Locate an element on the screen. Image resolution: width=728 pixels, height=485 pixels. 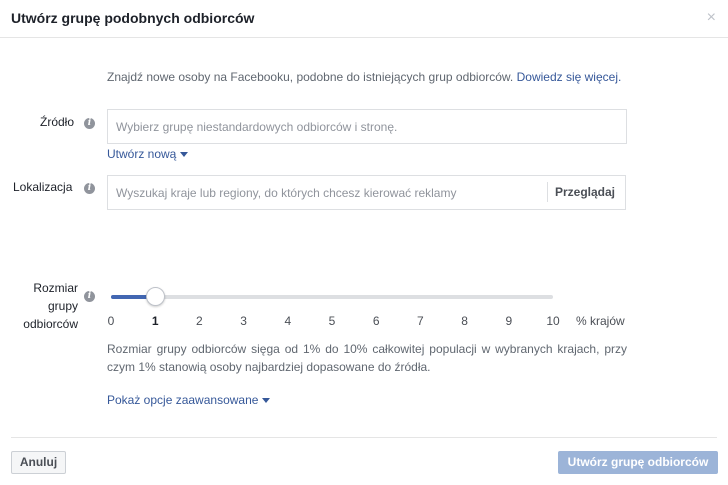
advanced-options-toggle: Pokaż opcje zaawansowane is located at coordinates (189, 400).